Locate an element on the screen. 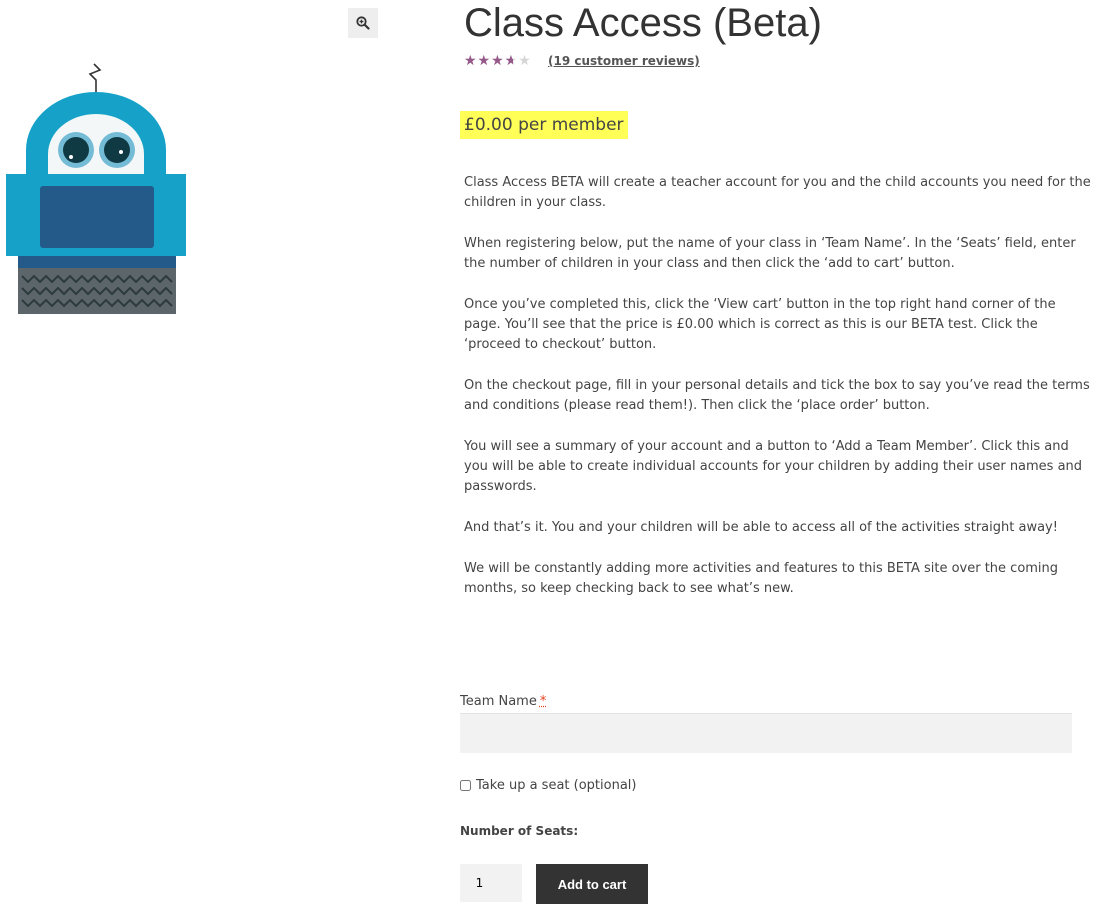 The width and height of the screenshot is (1098, 904). star-rating-filled: ★★★★★ is located at coordinates (488, 61).